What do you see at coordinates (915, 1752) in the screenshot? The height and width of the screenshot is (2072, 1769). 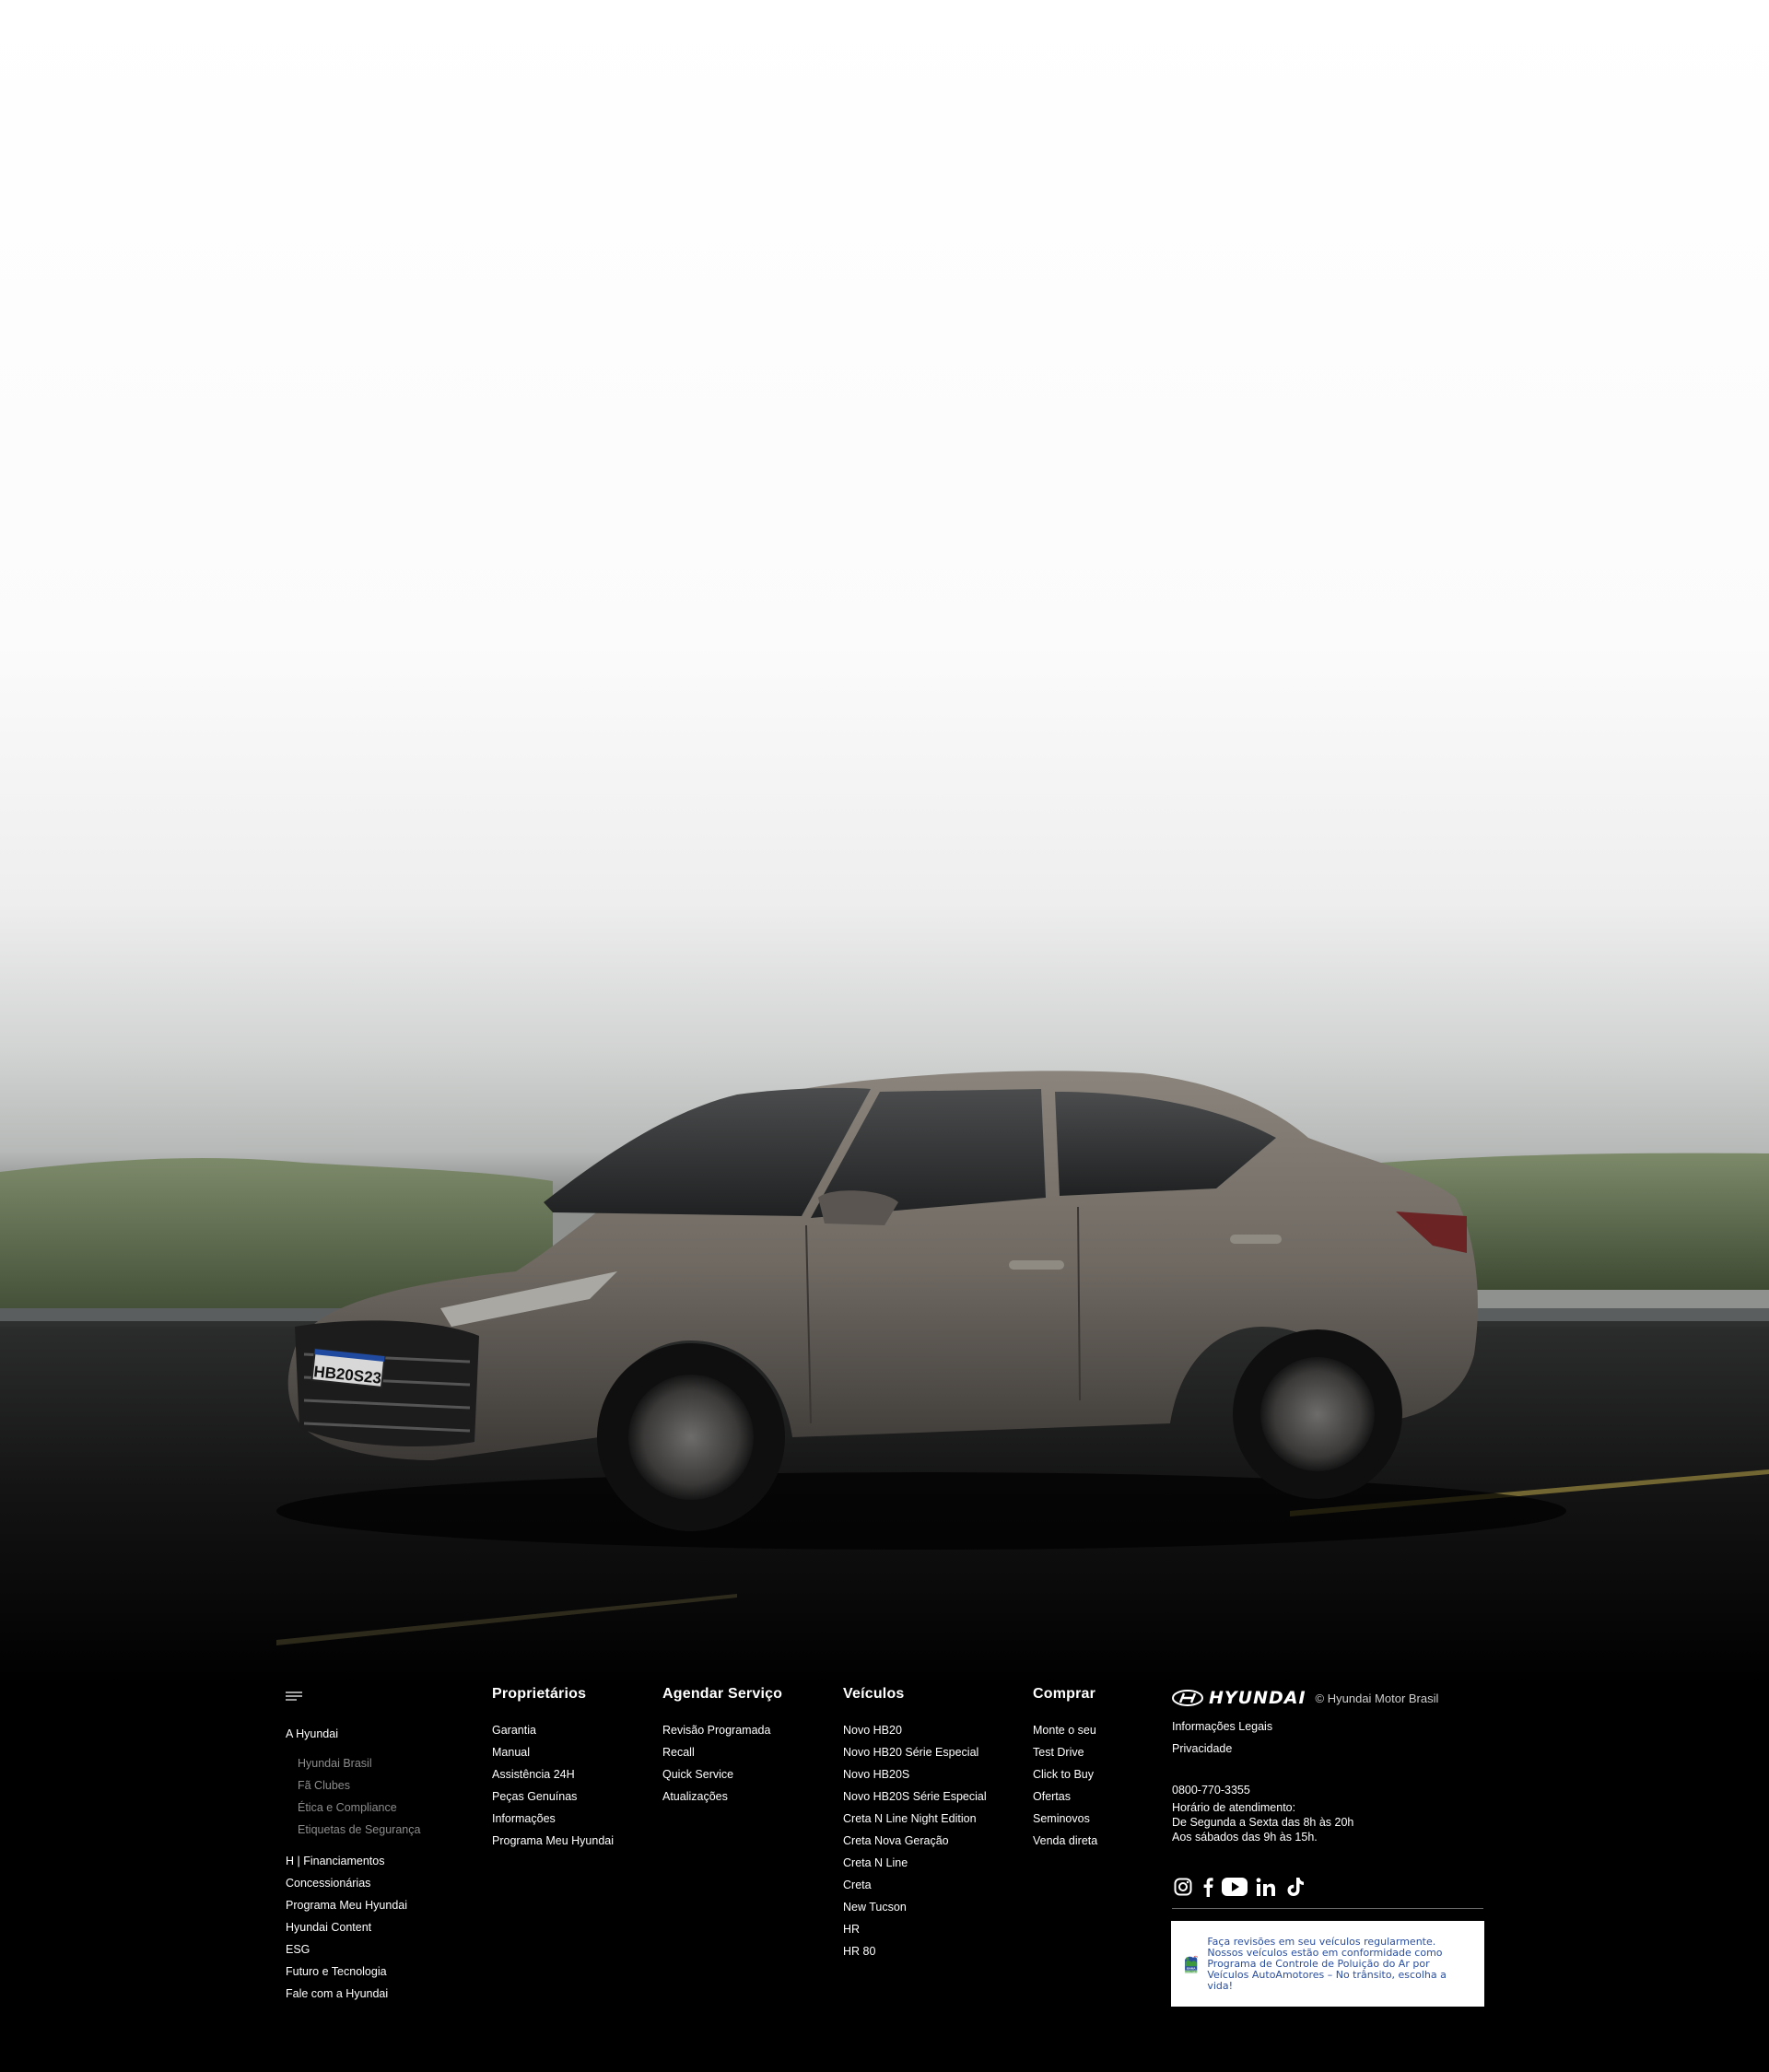 I see `footer-link: Novo HB20 Série Especial` at bounding box center [915, 1752].